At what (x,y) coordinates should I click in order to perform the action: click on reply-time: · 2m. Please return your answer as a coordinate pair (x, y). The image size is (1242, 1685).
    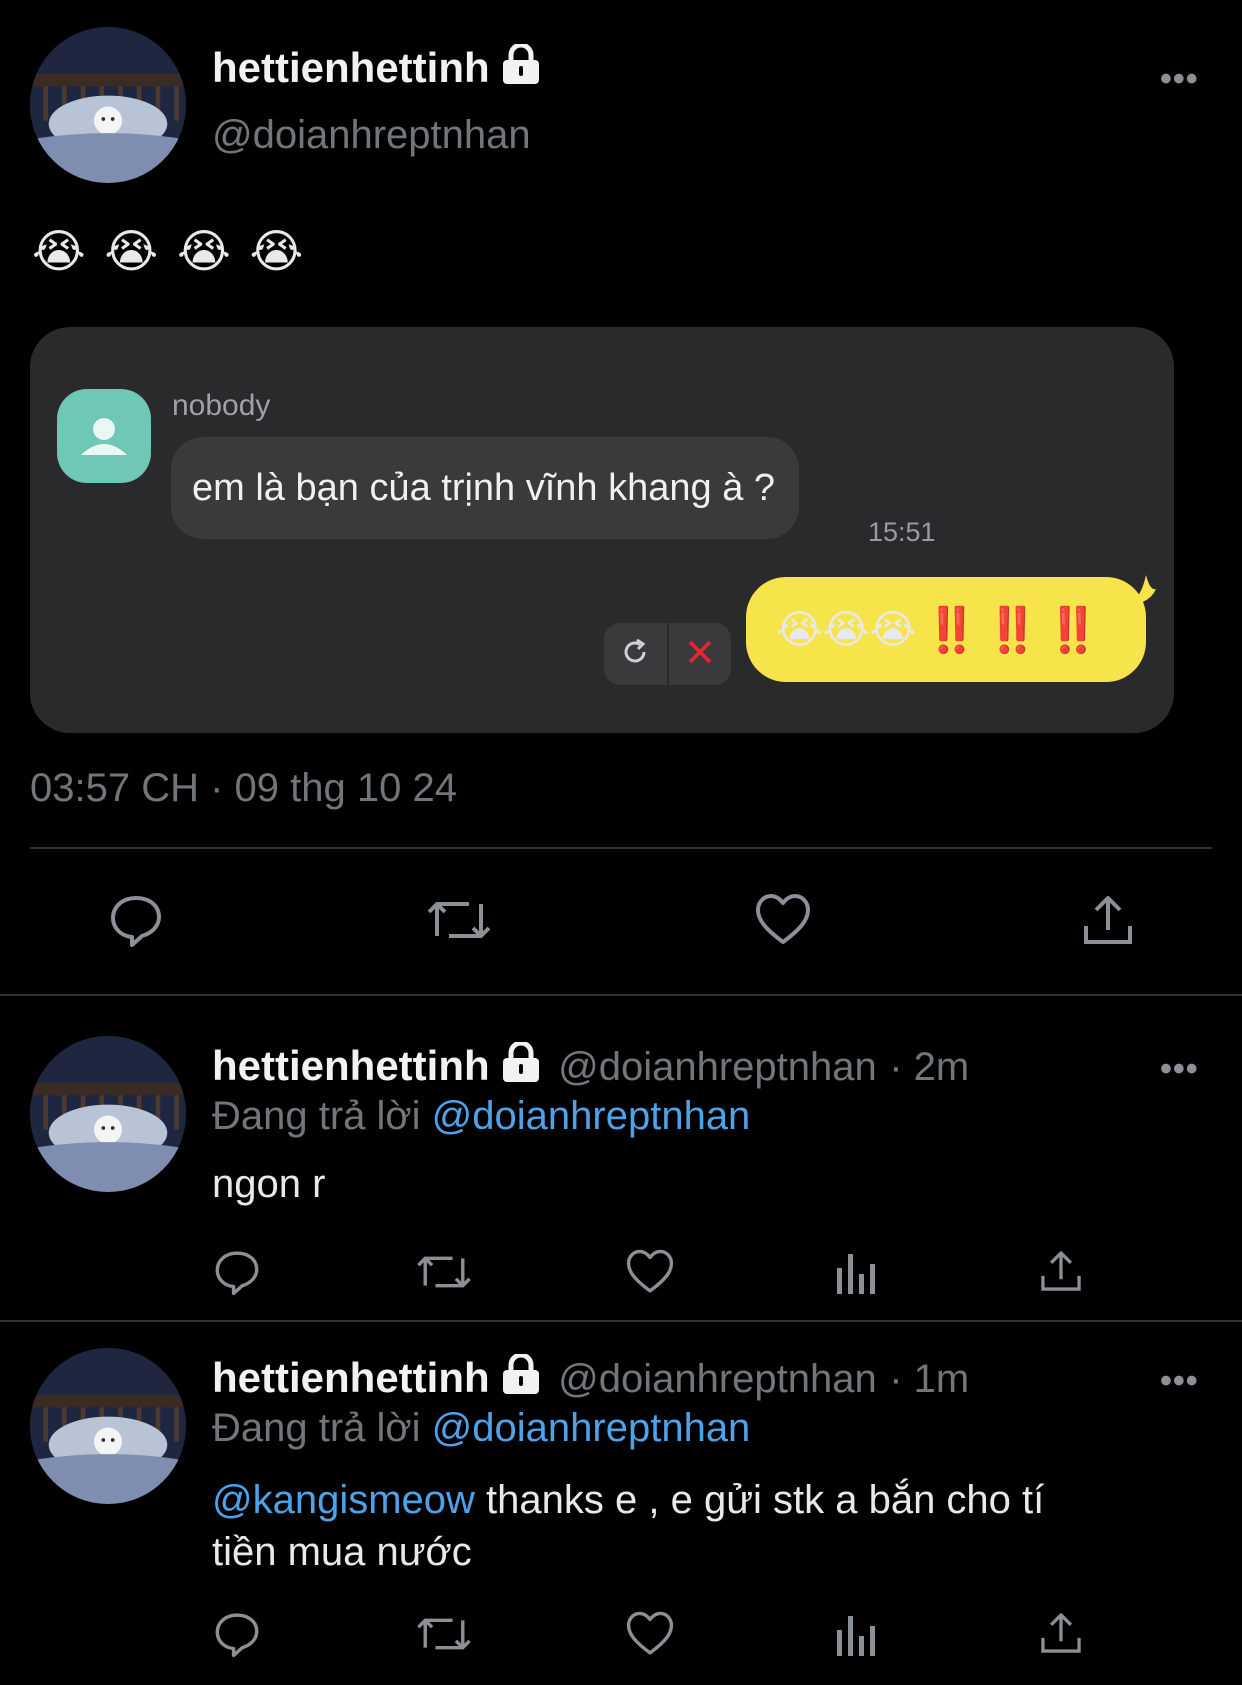
    Looking at the image, I should click on (929, 1067).